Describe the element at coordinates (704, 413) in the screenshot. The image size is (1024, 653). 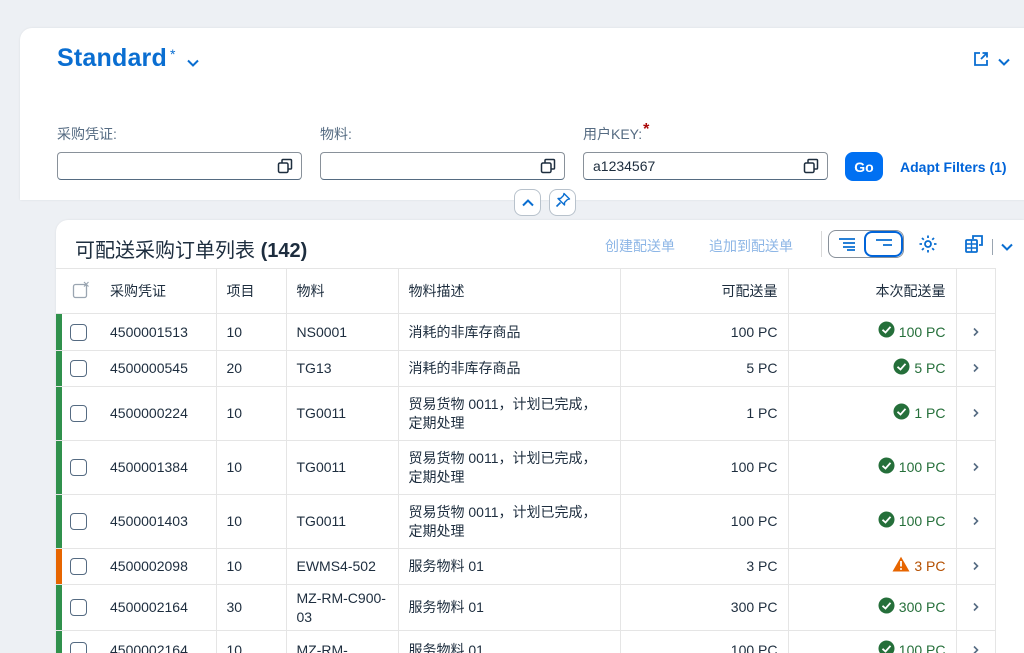
I see `cell-available-qty: 1 PC` at that location.